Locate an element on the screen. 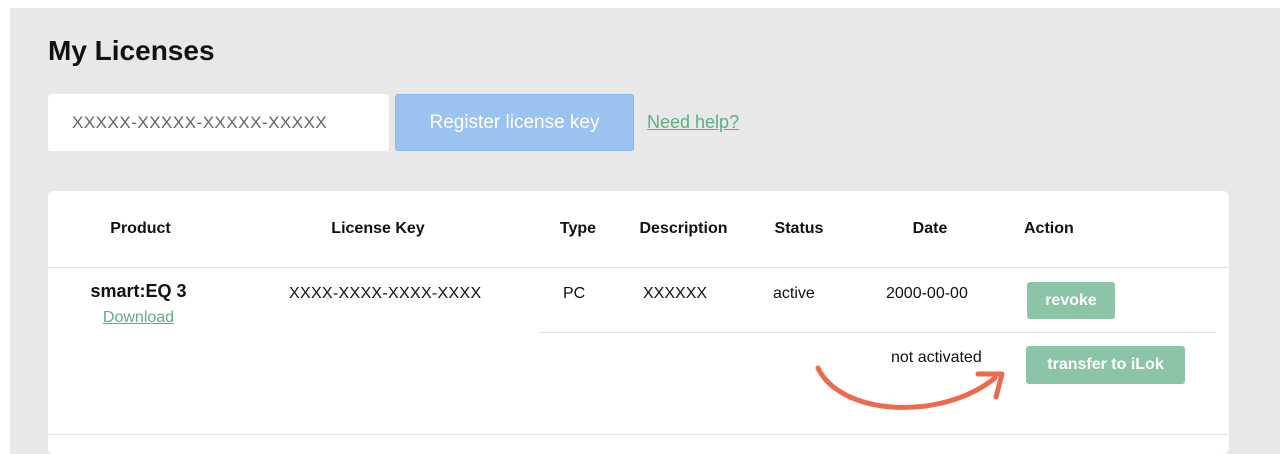 This screenshot has height=454, width=1284. header-description: Description is located at coordinates (683, 228).